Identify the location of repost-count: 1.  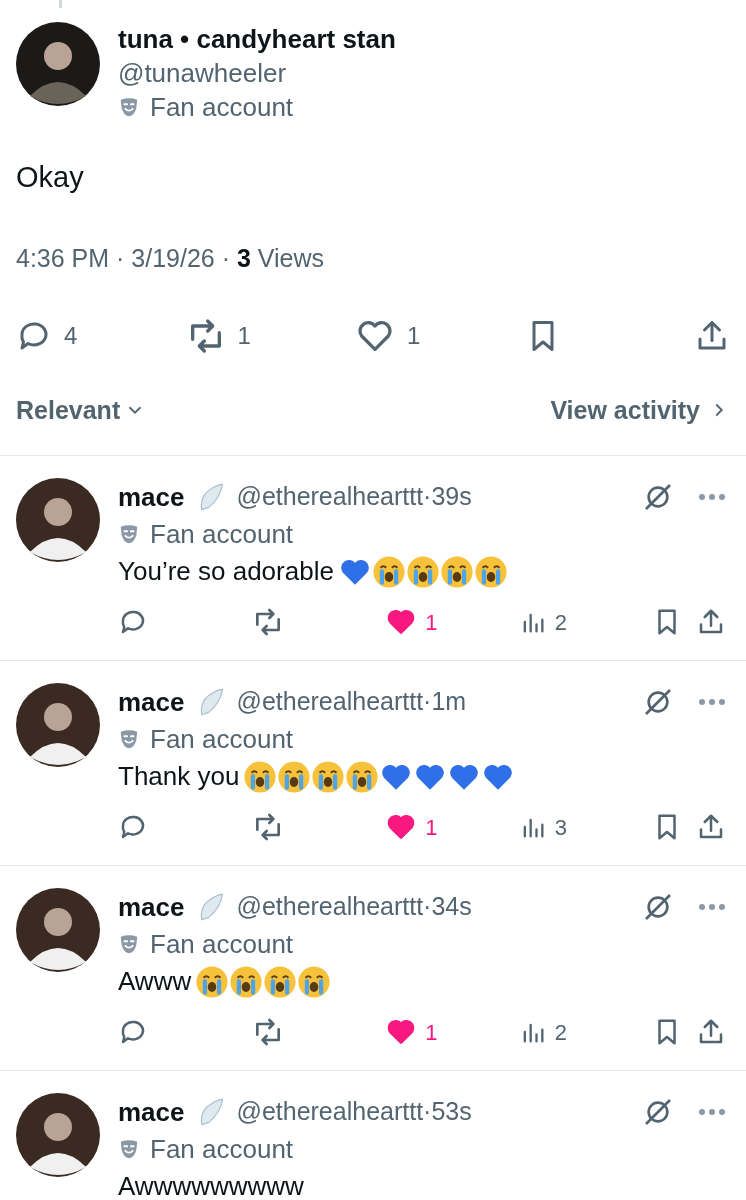
(244, 335).